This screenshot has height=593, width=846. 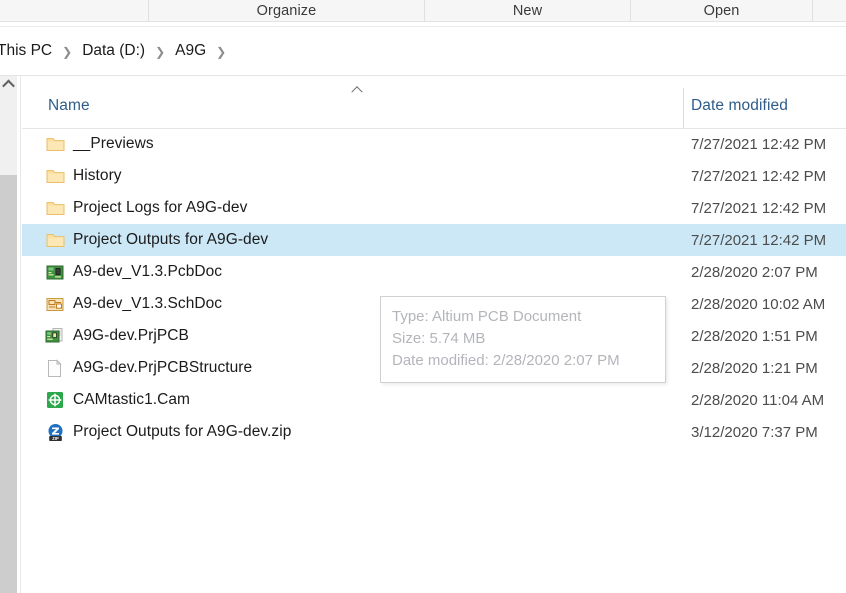 What do you see at coordinates (434, 272) in the screenshot?
I see `table-row: A9-dev_V1.3.PcbDoc 2/28/2020 2:07 PM` at bounding box center [434, 272].